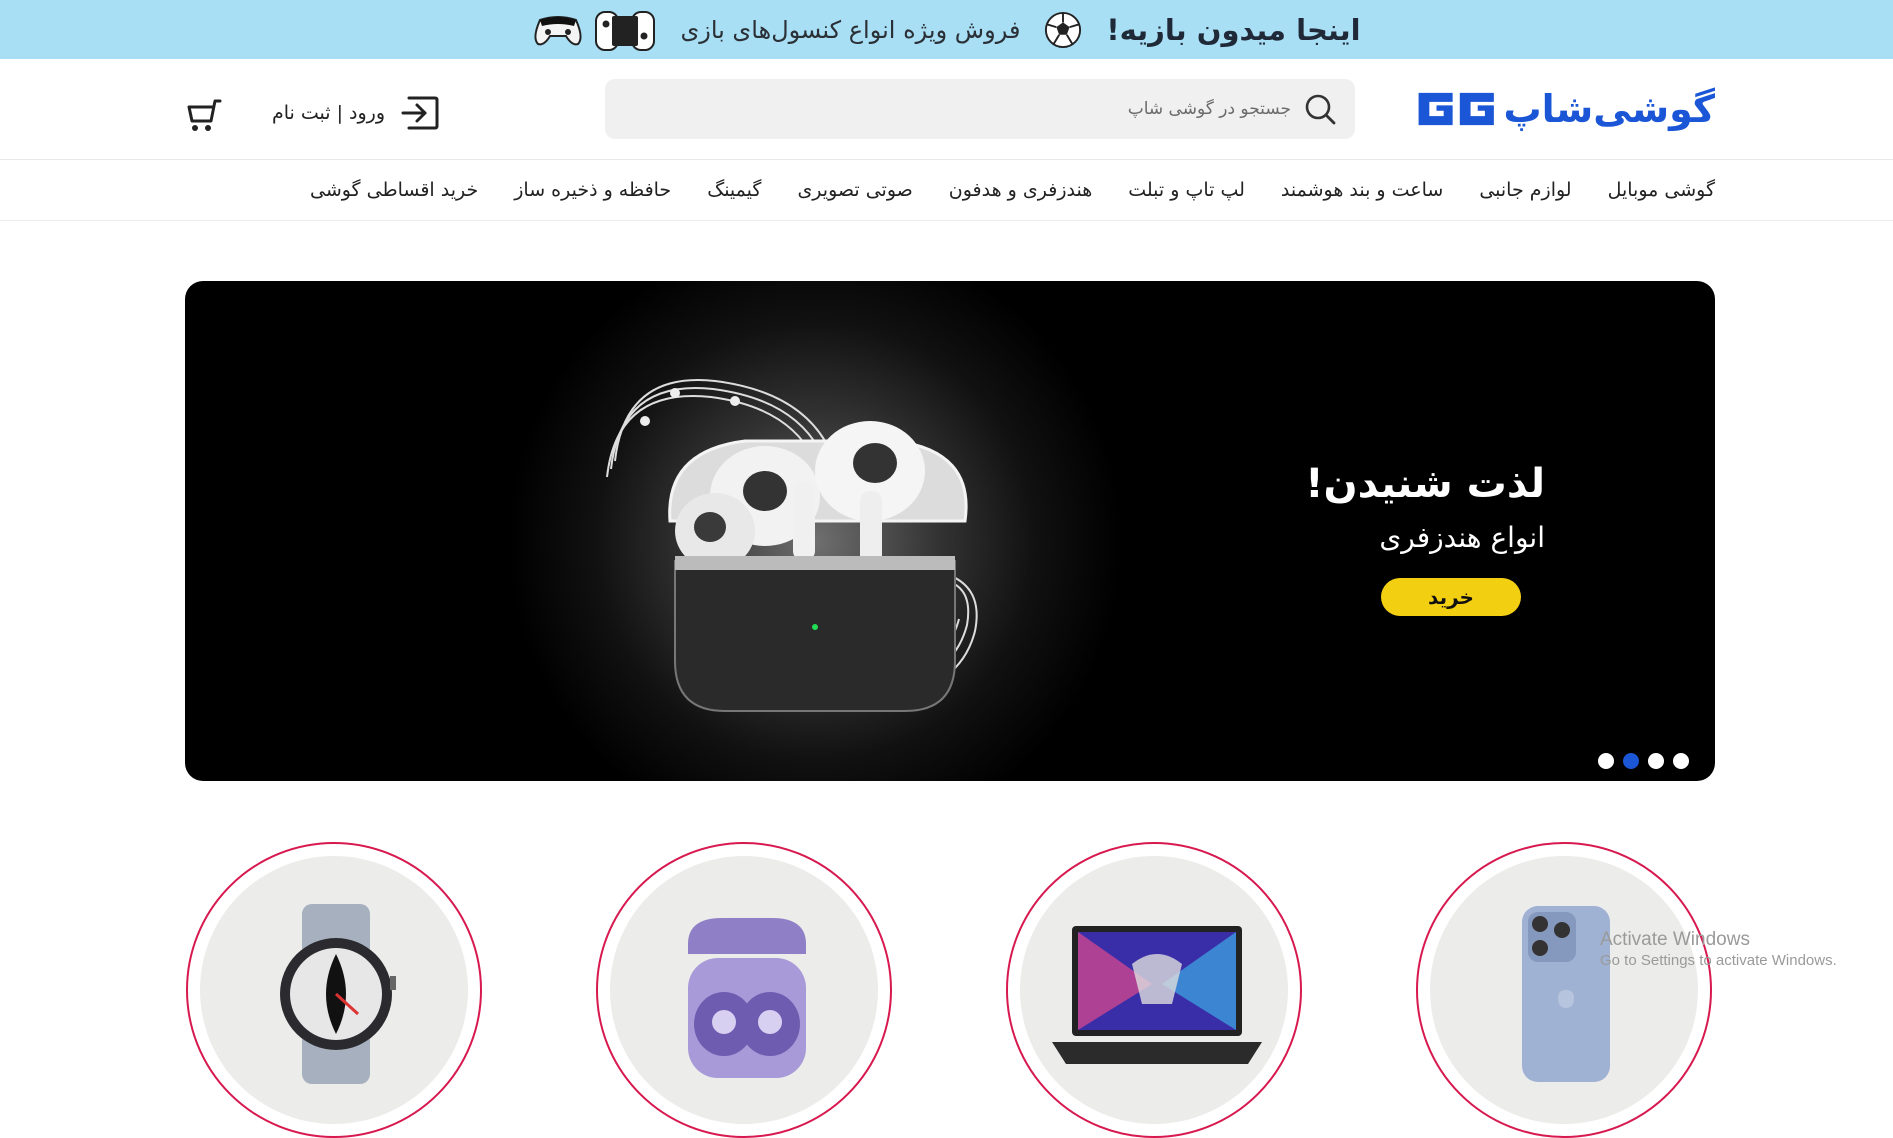  Describe the element at coordinates (991, 109) in the screenshot. I see `search-input` at that location.